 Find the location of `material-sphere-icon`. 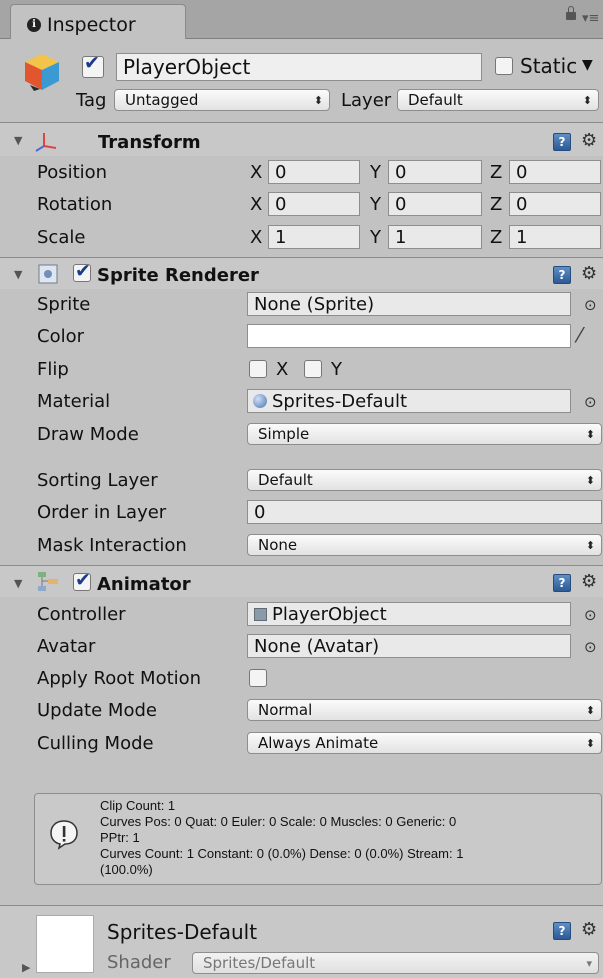

material-sphere-icon is located at coordinates (260, 401).